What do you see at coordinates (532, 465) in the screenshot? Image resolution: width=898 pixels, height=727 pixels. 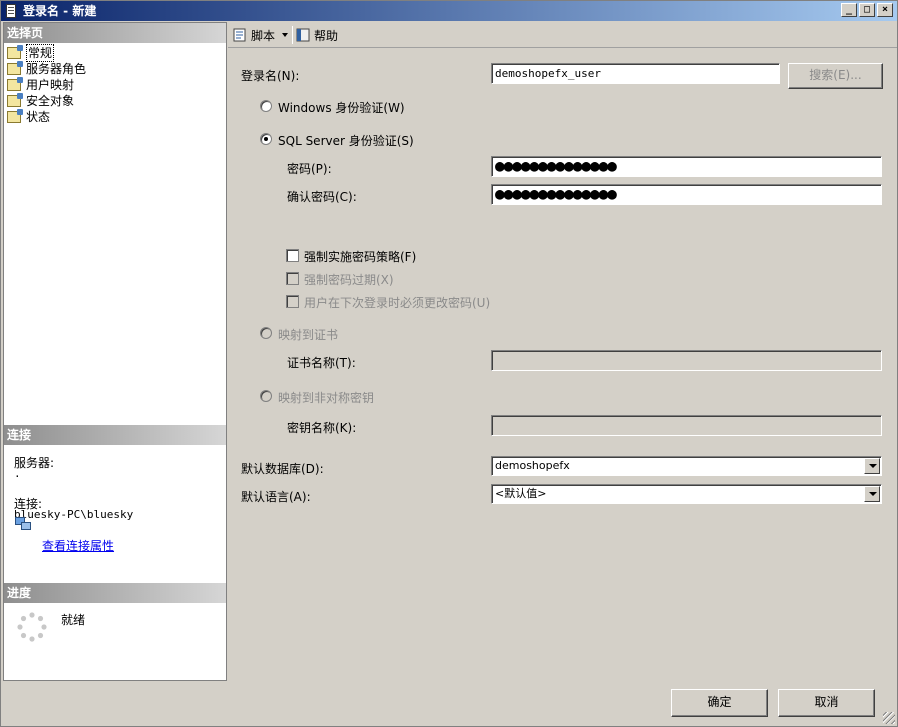 I see `default-database-value: demoshopefx` at bounding box center [532, 465].